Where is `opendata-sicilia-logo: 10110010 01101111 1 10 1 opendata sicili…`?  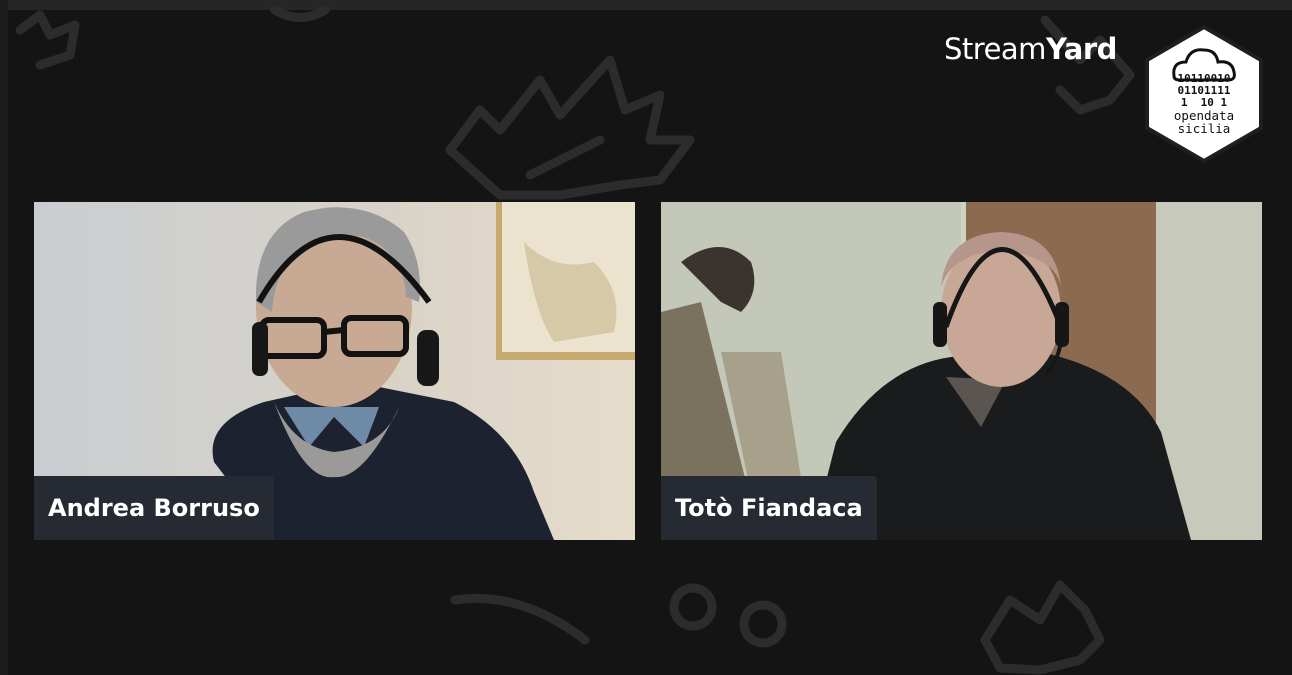 opendata-sicilia-logo: 10110010 01101111 1 10 1 opendata sicili… is located at coordinates (1204, 94).